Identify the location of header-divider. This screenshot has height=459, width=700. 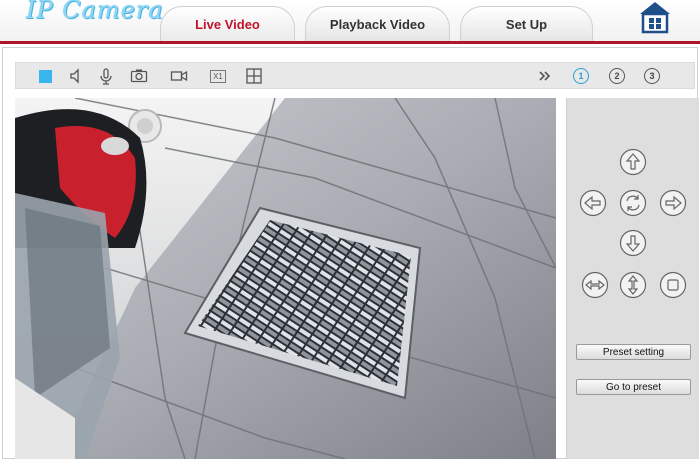
(350, 42).